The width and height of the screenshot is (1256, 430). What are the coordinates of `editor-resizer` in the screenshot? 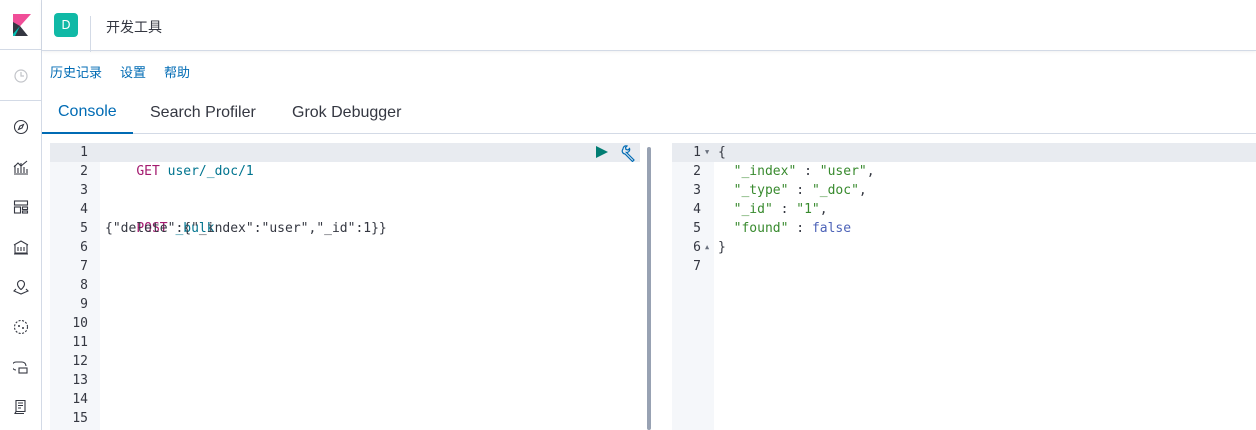 It's located at (649, 288).